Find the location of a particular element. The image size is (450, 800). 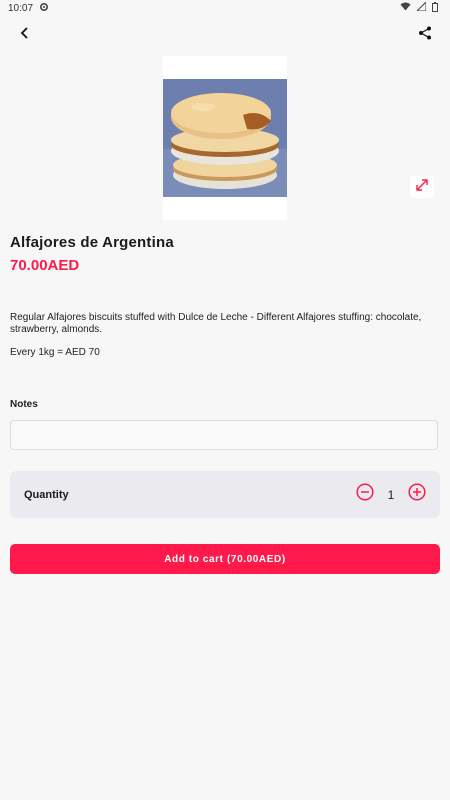

quantity-label: Quantity is located at coordinates (46, 494).